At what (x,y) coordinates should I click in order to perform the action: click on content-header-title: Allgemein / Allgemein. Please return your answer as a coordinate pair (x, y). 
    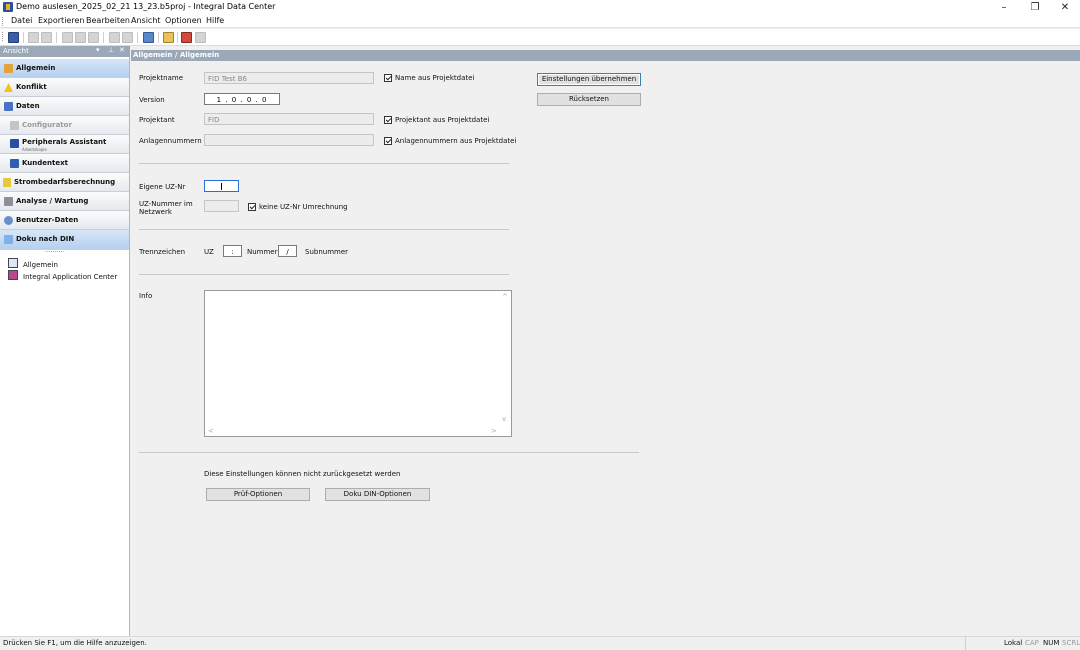
    Looking at the image, I should click on (176, 55).